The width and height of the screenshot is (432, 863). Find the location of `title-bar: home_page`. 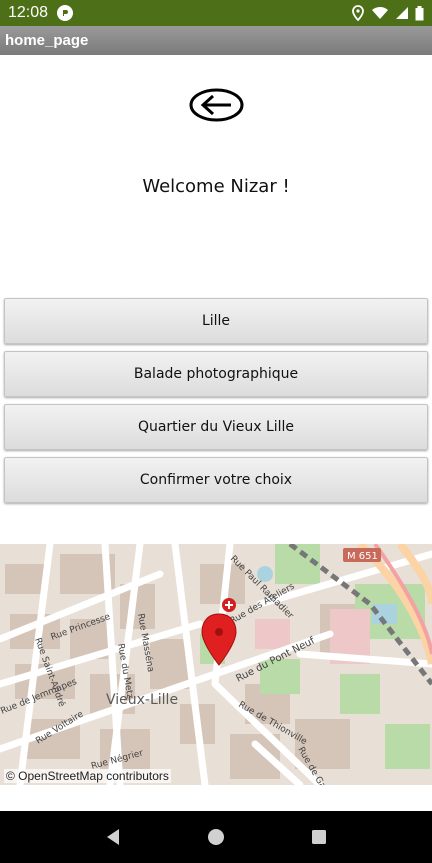

title-bar: home_page is located at coordinates (216, 40).